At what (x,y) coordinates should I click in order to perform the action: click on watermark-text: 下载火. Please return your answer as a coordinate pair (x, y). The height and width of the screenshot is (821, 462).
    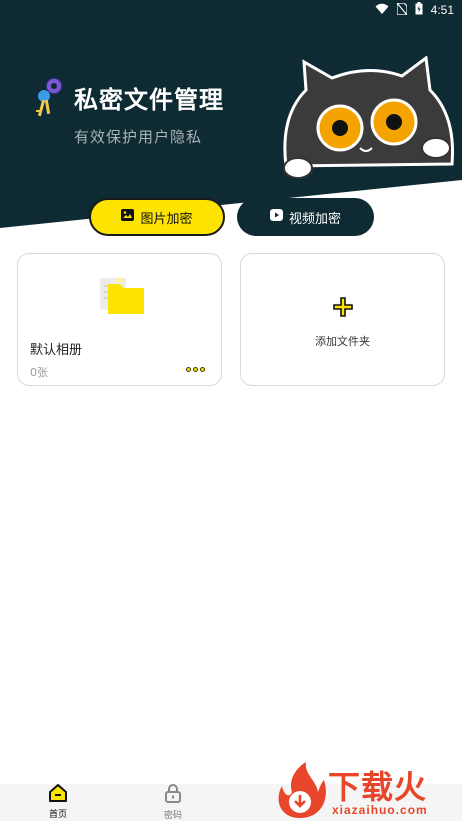
    Looking at the image, I should click on (378, 787).